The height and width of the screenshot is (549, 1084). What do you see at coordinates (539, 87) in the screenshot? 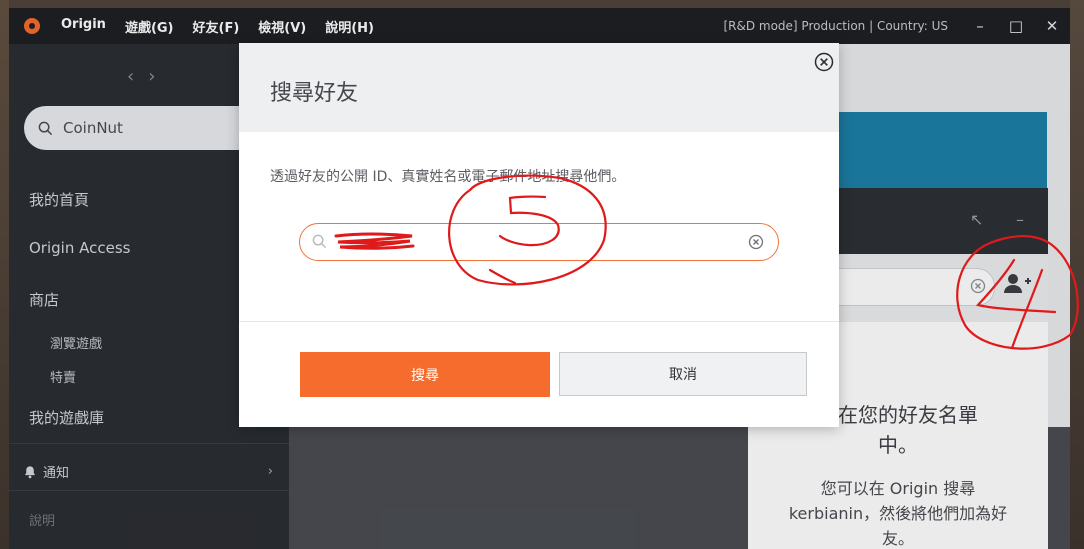
I see `dialog-header: 搜尋好友` at bounding box center [539, 87].